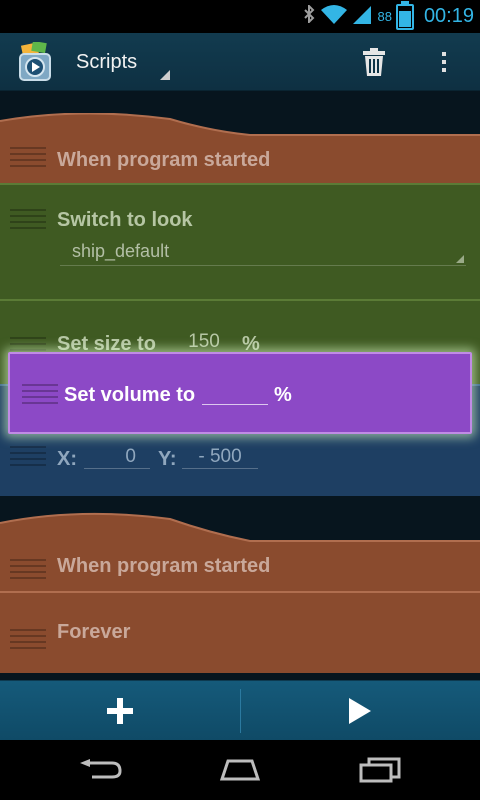 Image resolution: width=480 pixels, height=800 pixels. I want to click on home-icon, so click(240, 770).